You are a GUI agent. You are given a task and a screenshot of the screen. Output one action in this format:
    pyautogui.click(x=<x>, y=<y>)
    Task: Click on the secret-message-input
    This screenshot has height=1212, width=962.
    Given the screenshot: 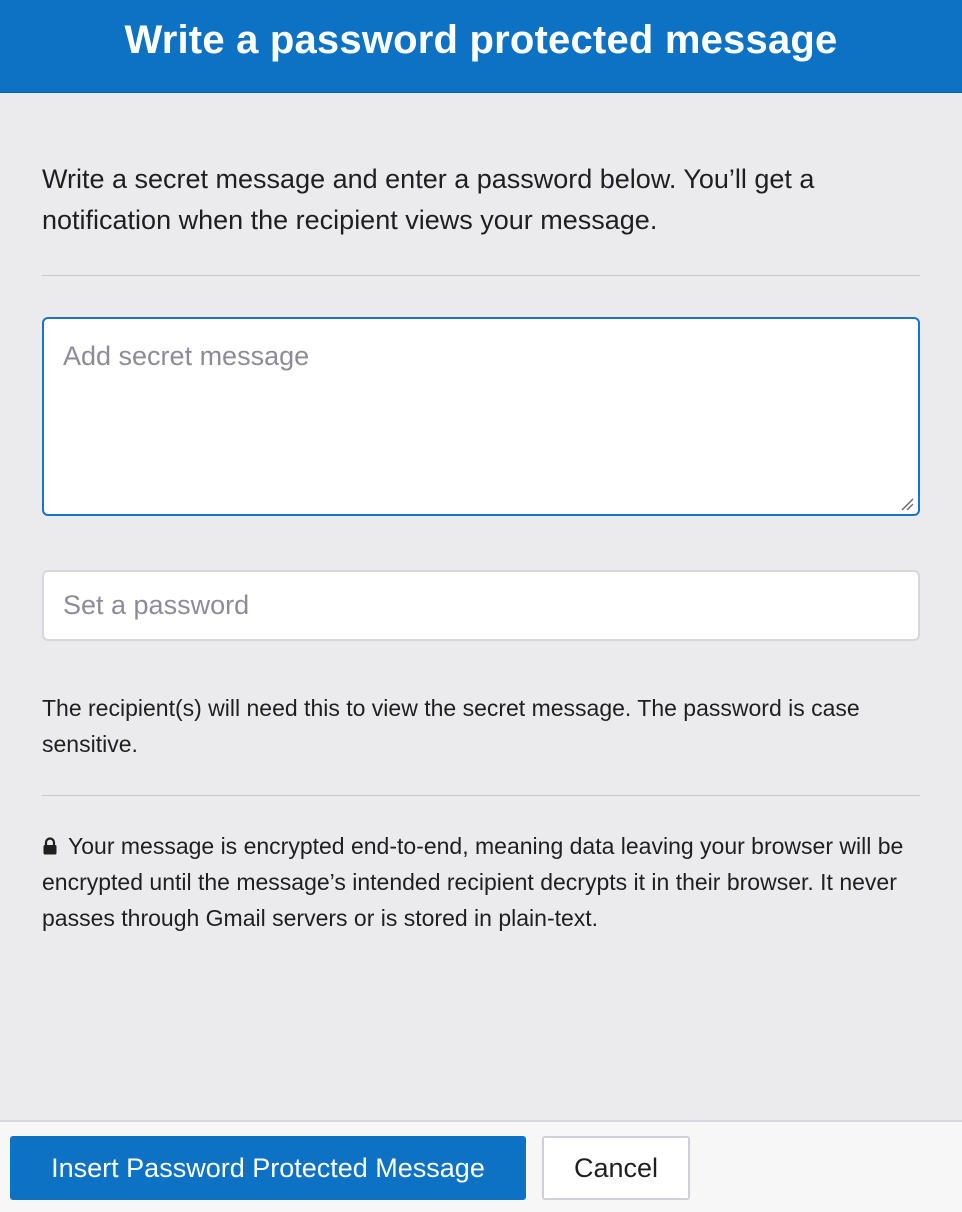 What is the action you would take?
    pyautogui.click(x=481, y=416)
    